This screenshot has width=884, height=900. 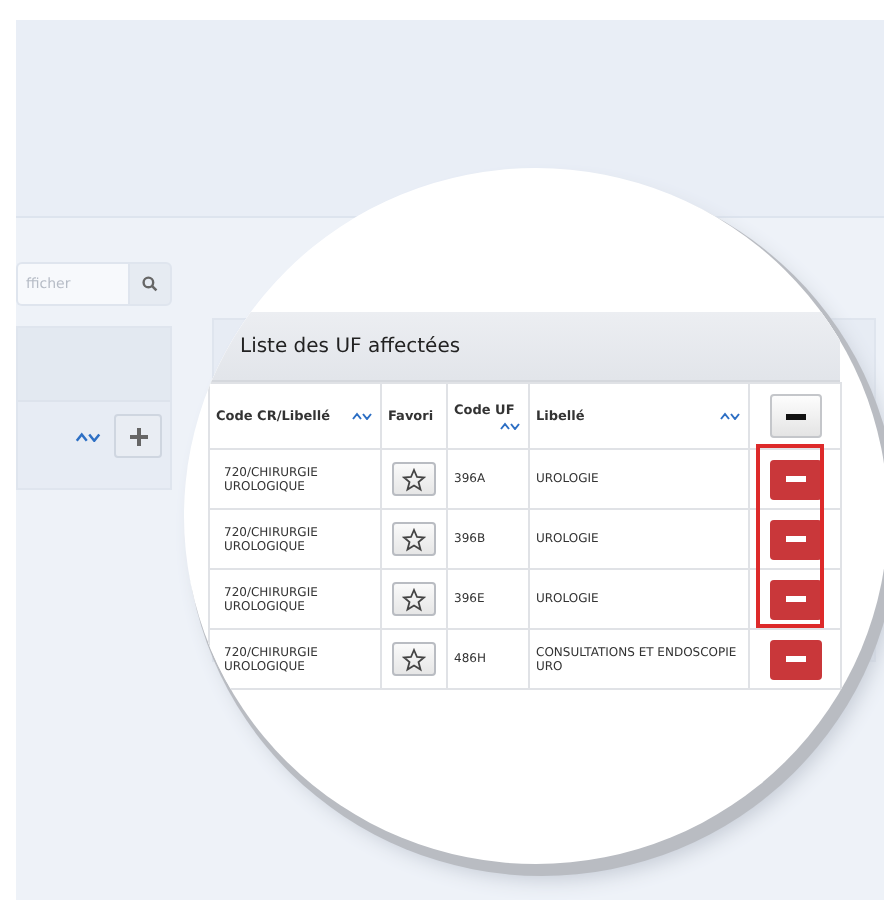 I want to click on search-icon, so click(x=150, y=284).